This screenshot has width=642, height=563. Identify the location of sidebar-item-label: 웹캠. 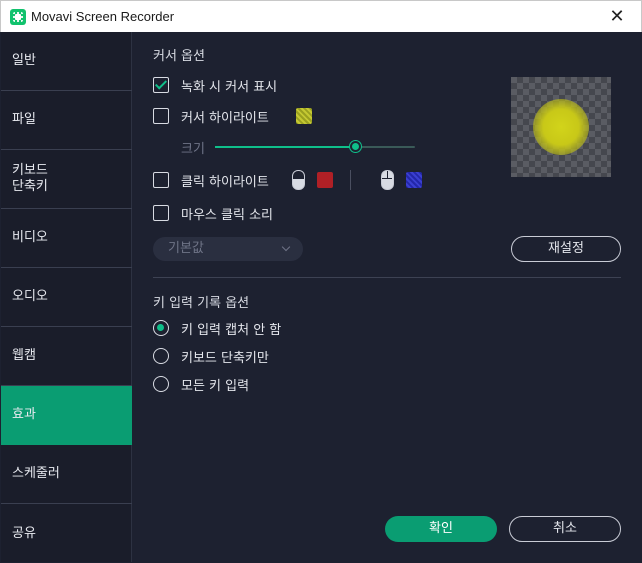
(24, 355).